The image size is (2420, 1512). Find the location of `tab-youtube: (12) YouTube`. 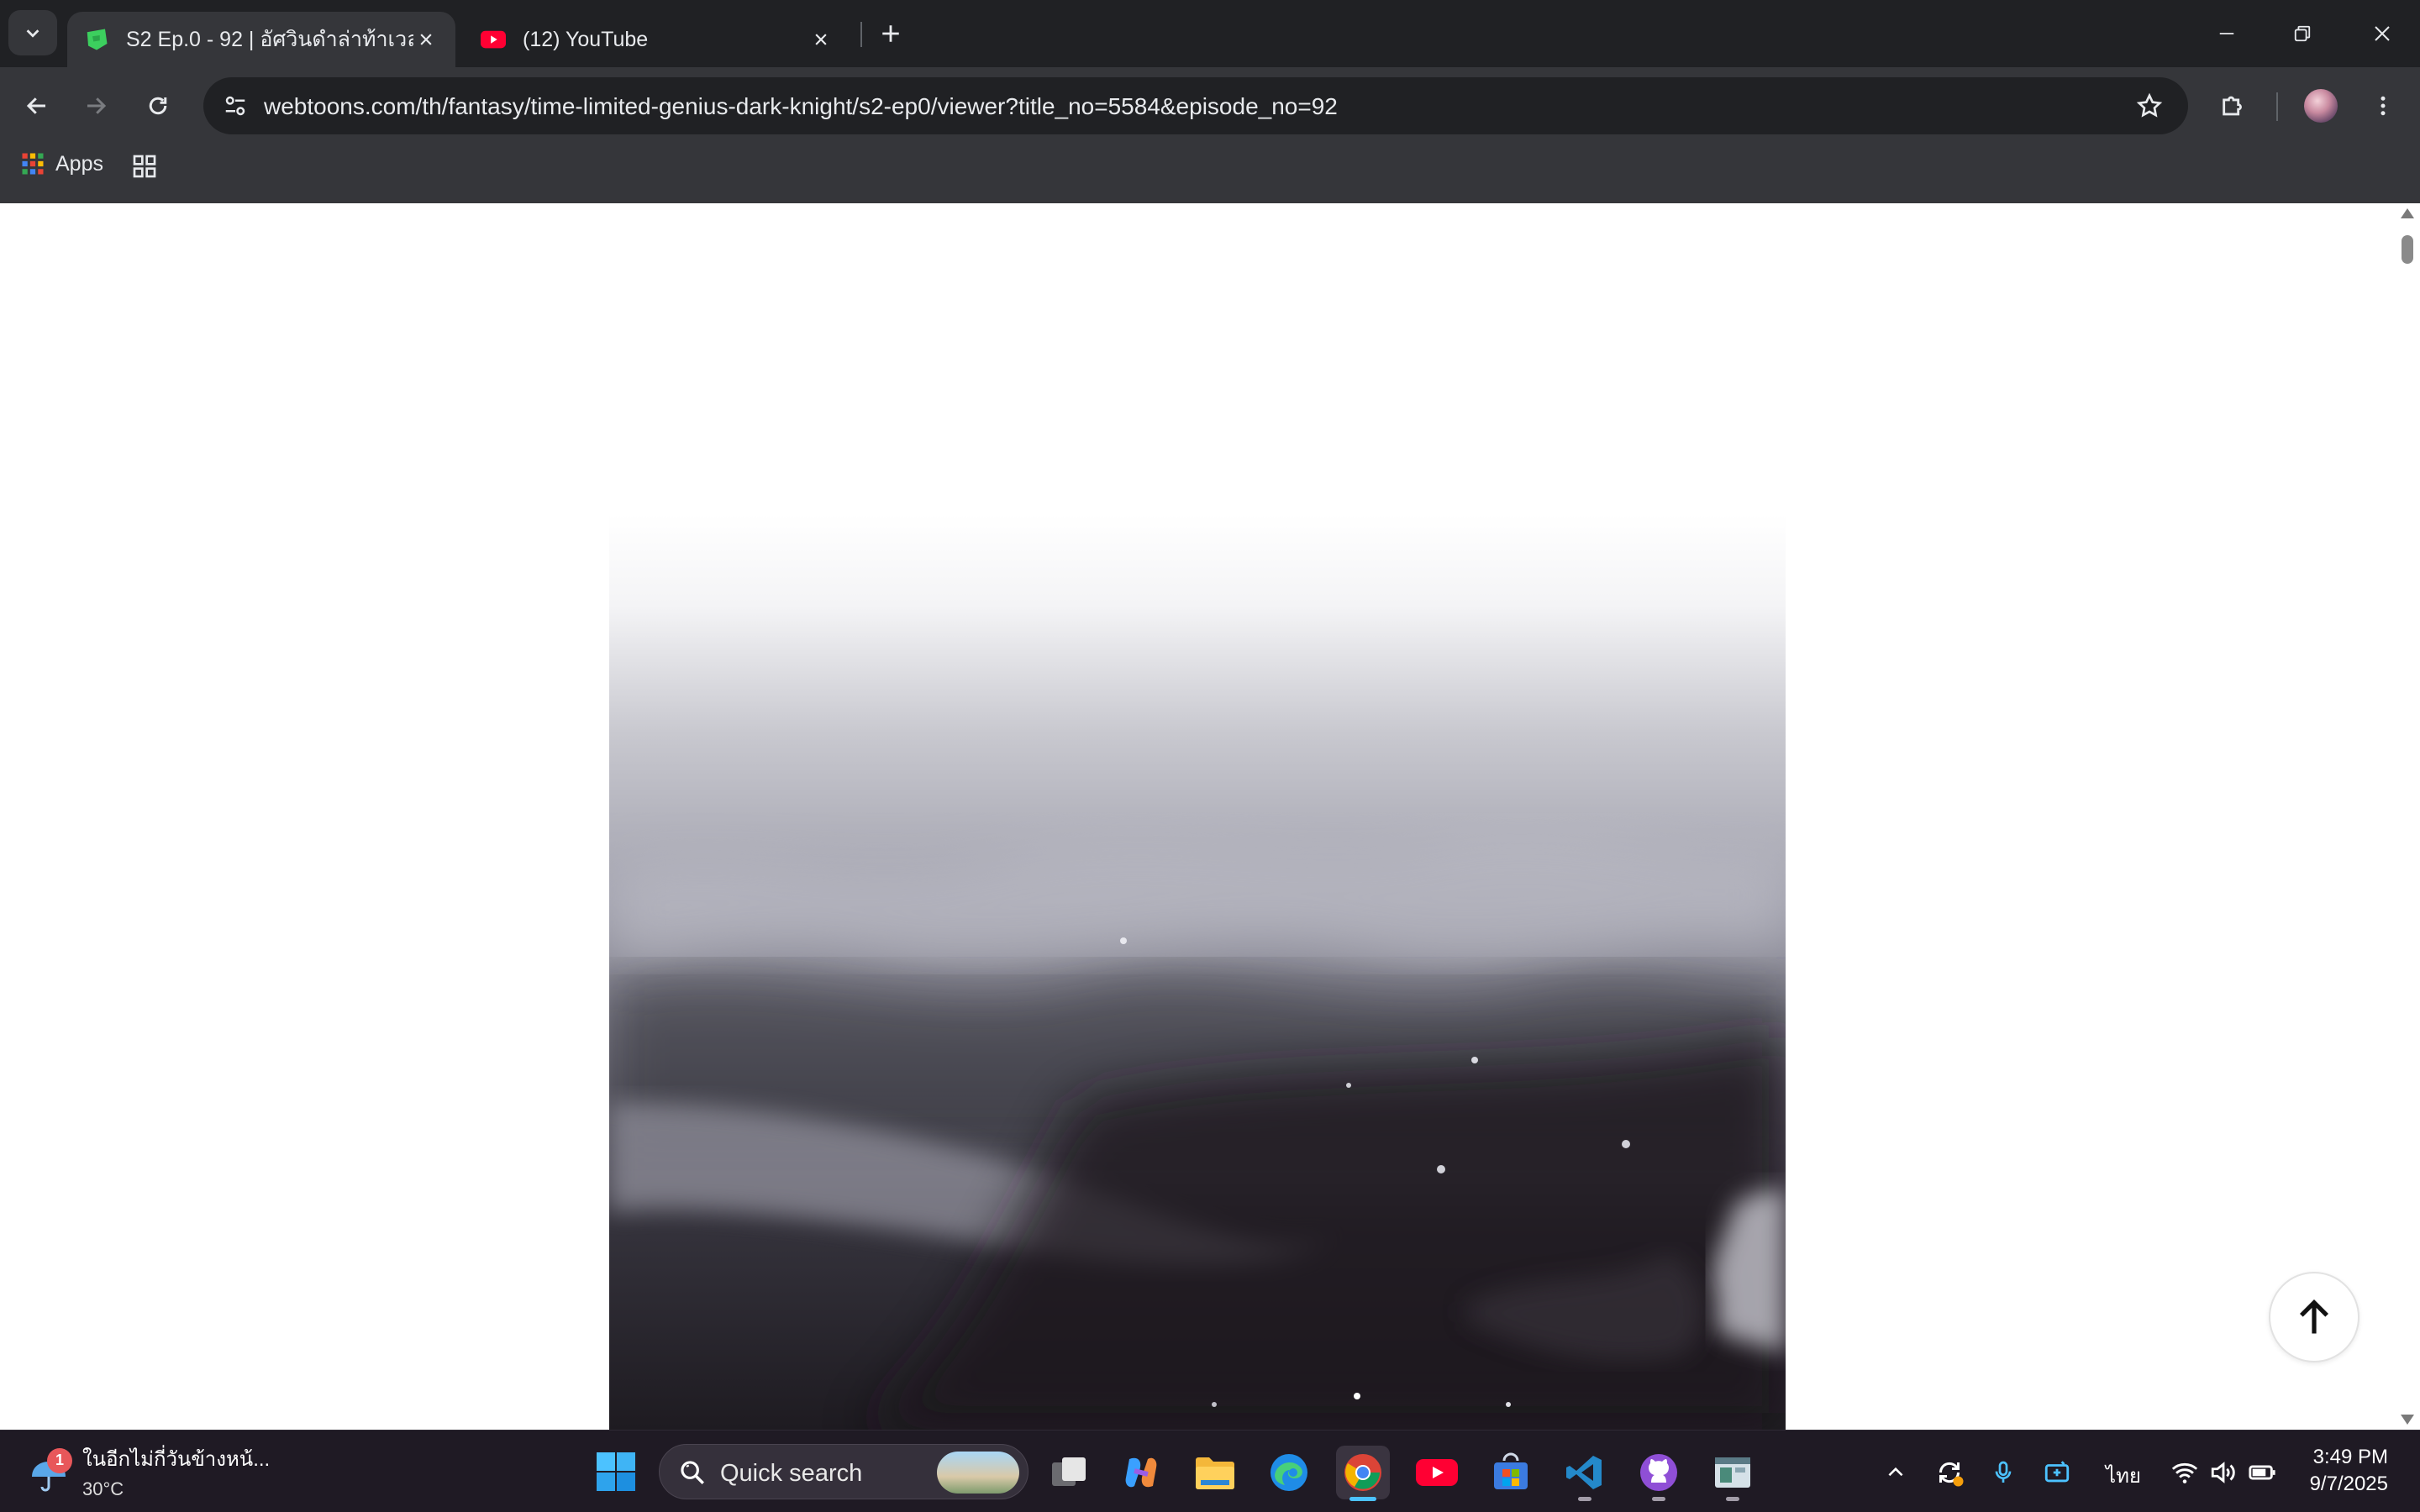

tab-youtube: (12) YouTube is located at coordinates (657, 39).